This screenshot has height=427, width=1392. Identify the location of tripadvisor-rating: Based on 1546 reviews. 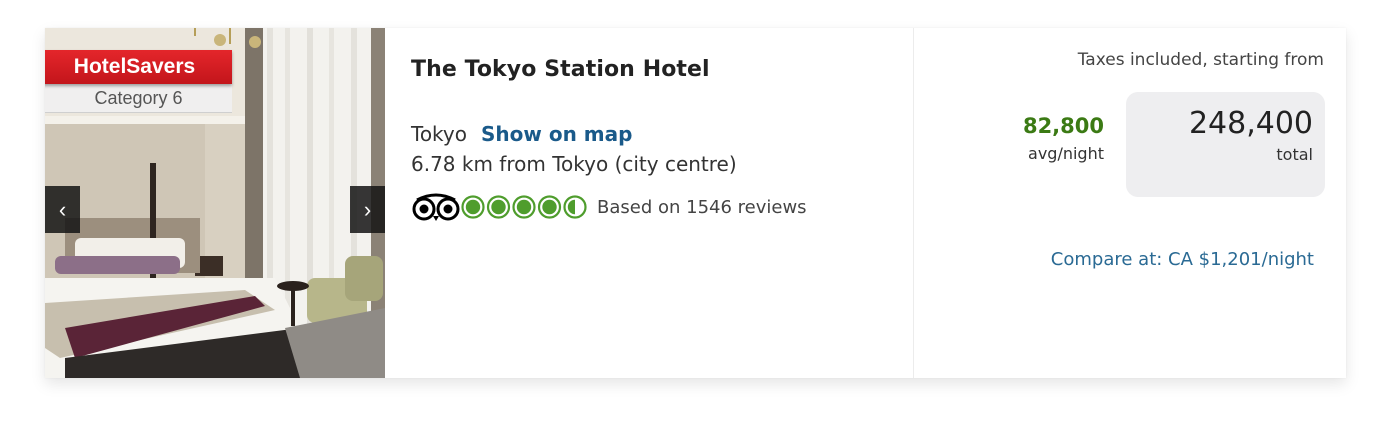
(609, 207).